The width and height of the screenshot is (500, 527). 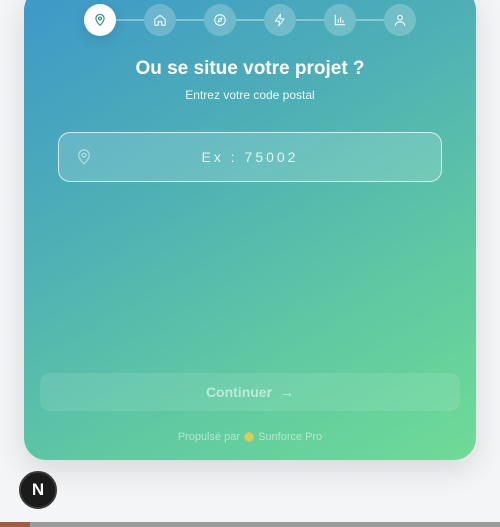 I want to click on step-orientation, so click(x=220, y=20).